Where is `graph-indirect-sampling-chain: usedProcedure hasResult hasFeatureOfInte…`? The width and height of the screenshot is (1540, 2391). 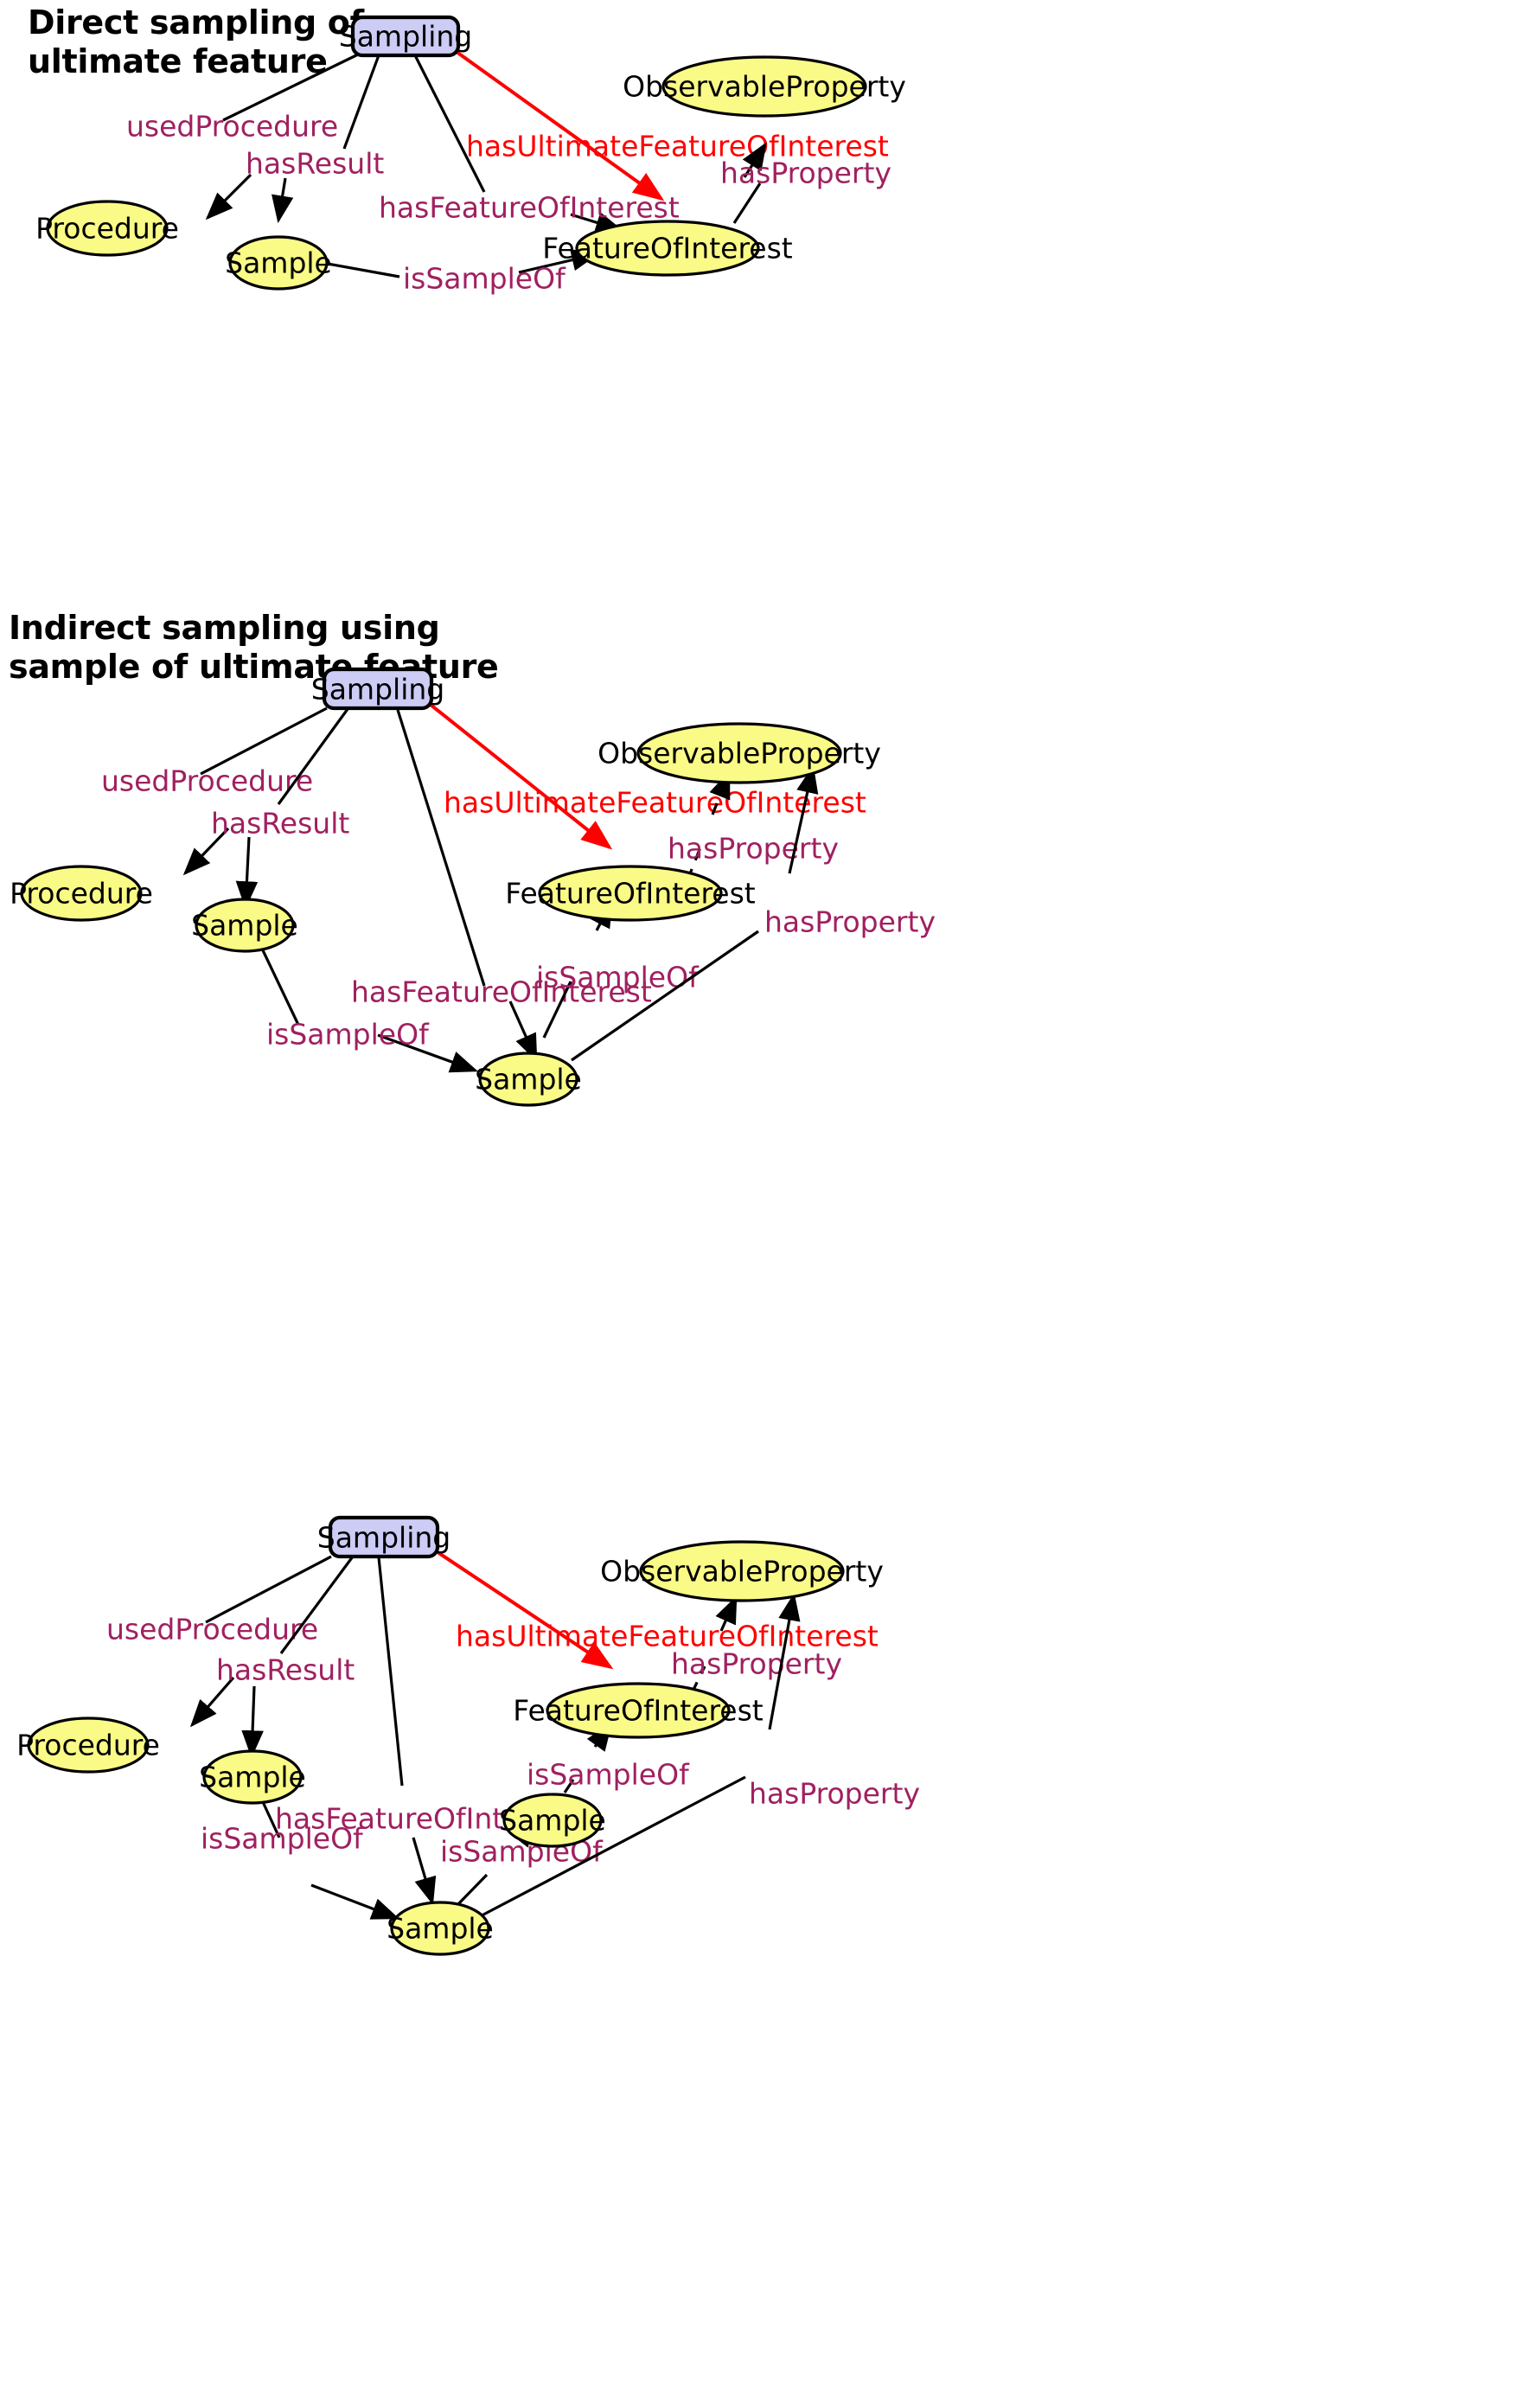
graph-indirect-sampling-chain: usedProcedure hasResult hasFeatureOfInte… is located at coordinates (468, 1735).